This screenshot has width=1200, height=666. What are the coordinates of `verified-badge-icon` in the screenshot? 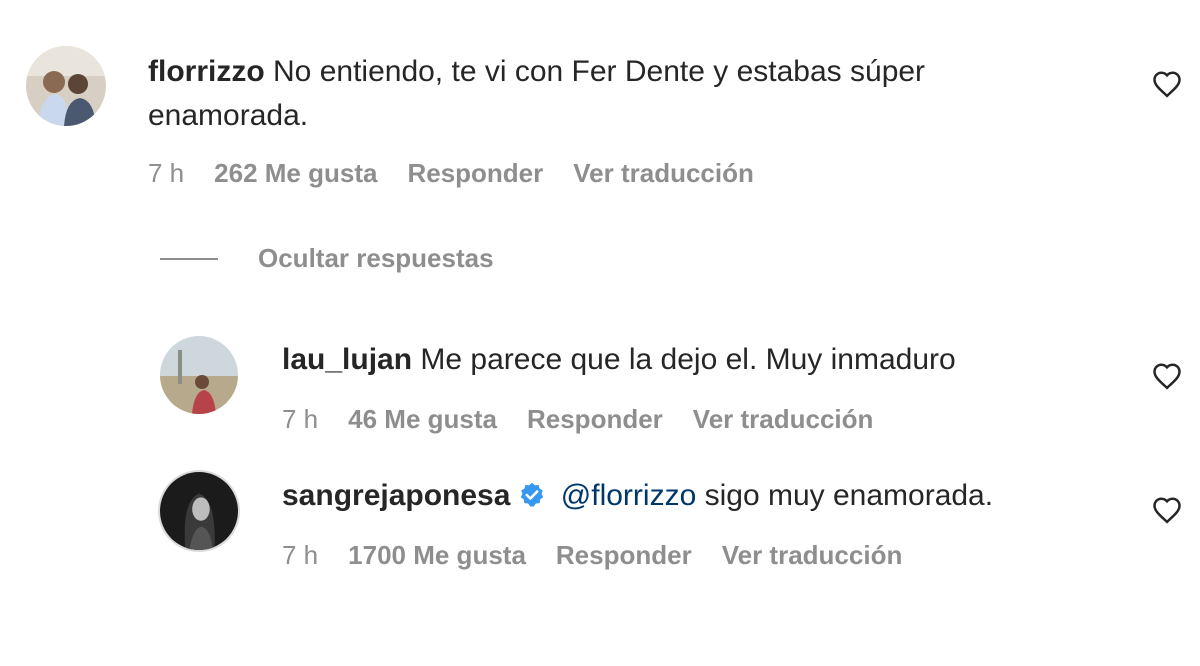 It's located at (532, 494).